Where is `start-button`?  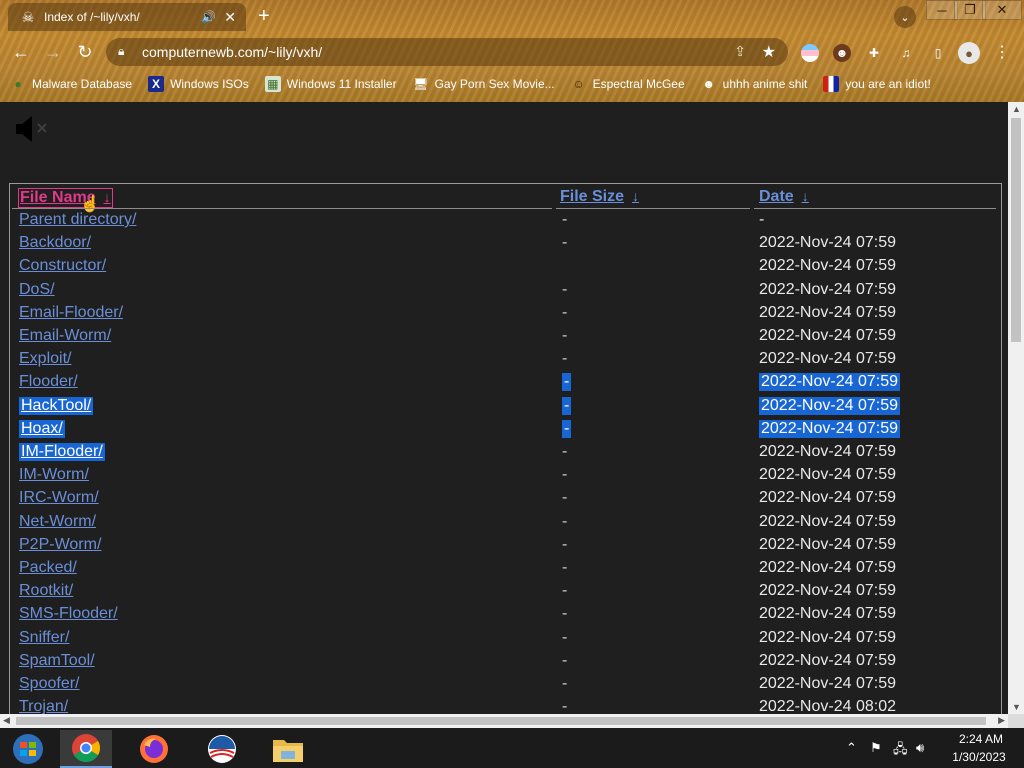
start-button is located at coordinates (28, 749).